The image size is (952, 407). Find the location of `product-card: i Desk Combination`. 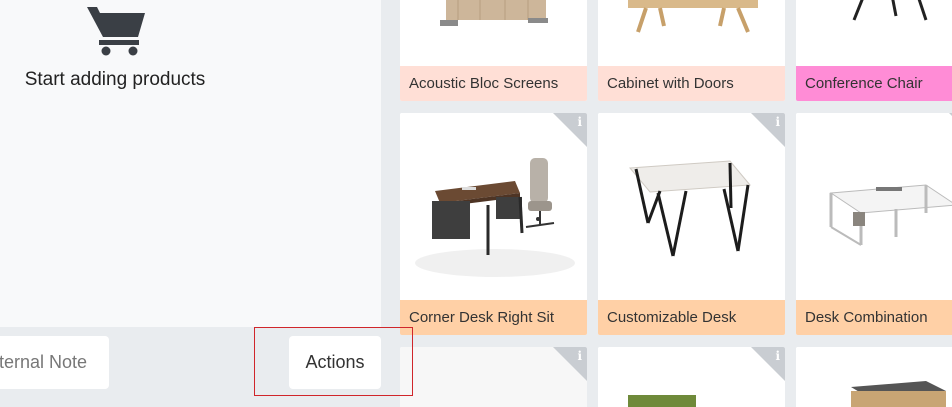

product-card: i Desk Combination is located at coordinates (874, 224).